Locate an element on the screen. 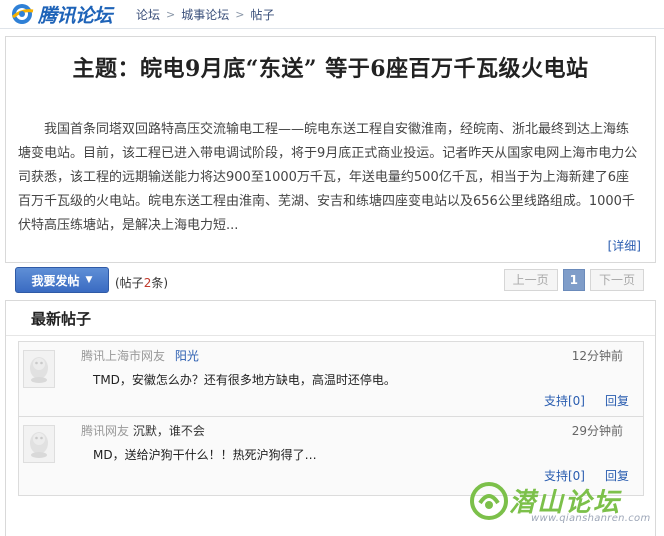 The height and width of the screenshot is (536, 664). watermark-logo-icon is located at coordinates (489, 501).